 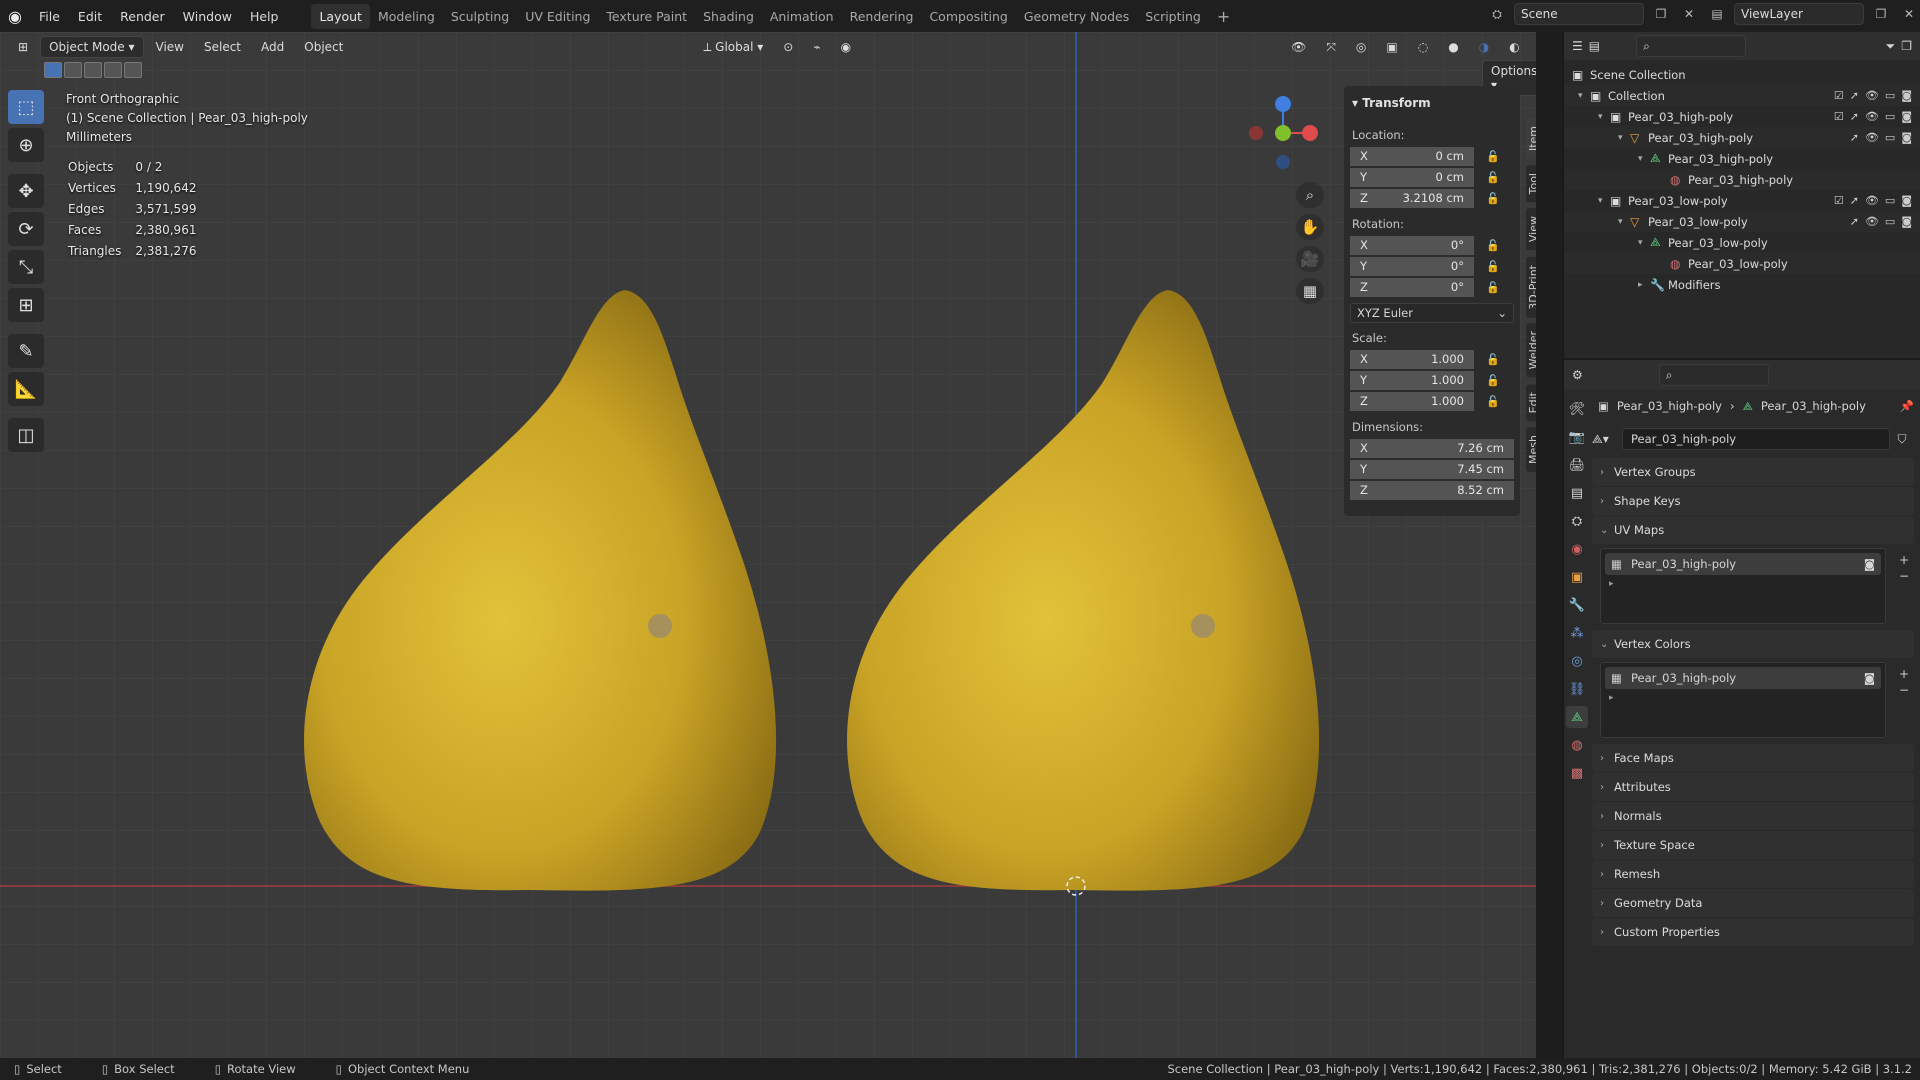 What do you see at coordinates (1753, 932) in the screenshot?
I see `section-custom-properties: › Custom Properties` at bounding box center [1753, 932].